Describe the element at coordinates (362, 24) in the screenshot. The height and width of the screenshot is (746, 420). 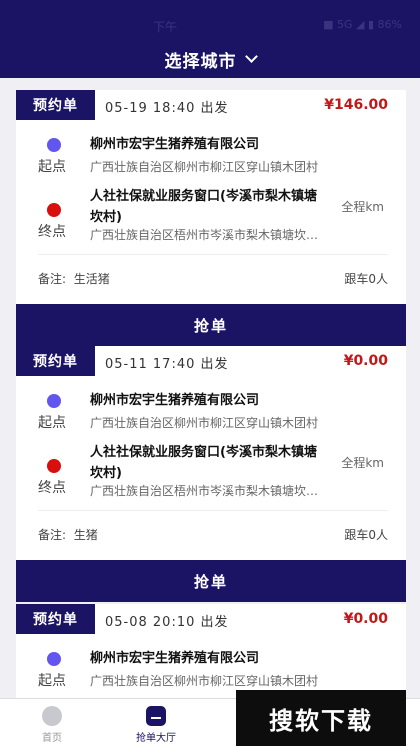
I see `status-indicators: ■ 5G ◢ ▮ 86%` at that location.